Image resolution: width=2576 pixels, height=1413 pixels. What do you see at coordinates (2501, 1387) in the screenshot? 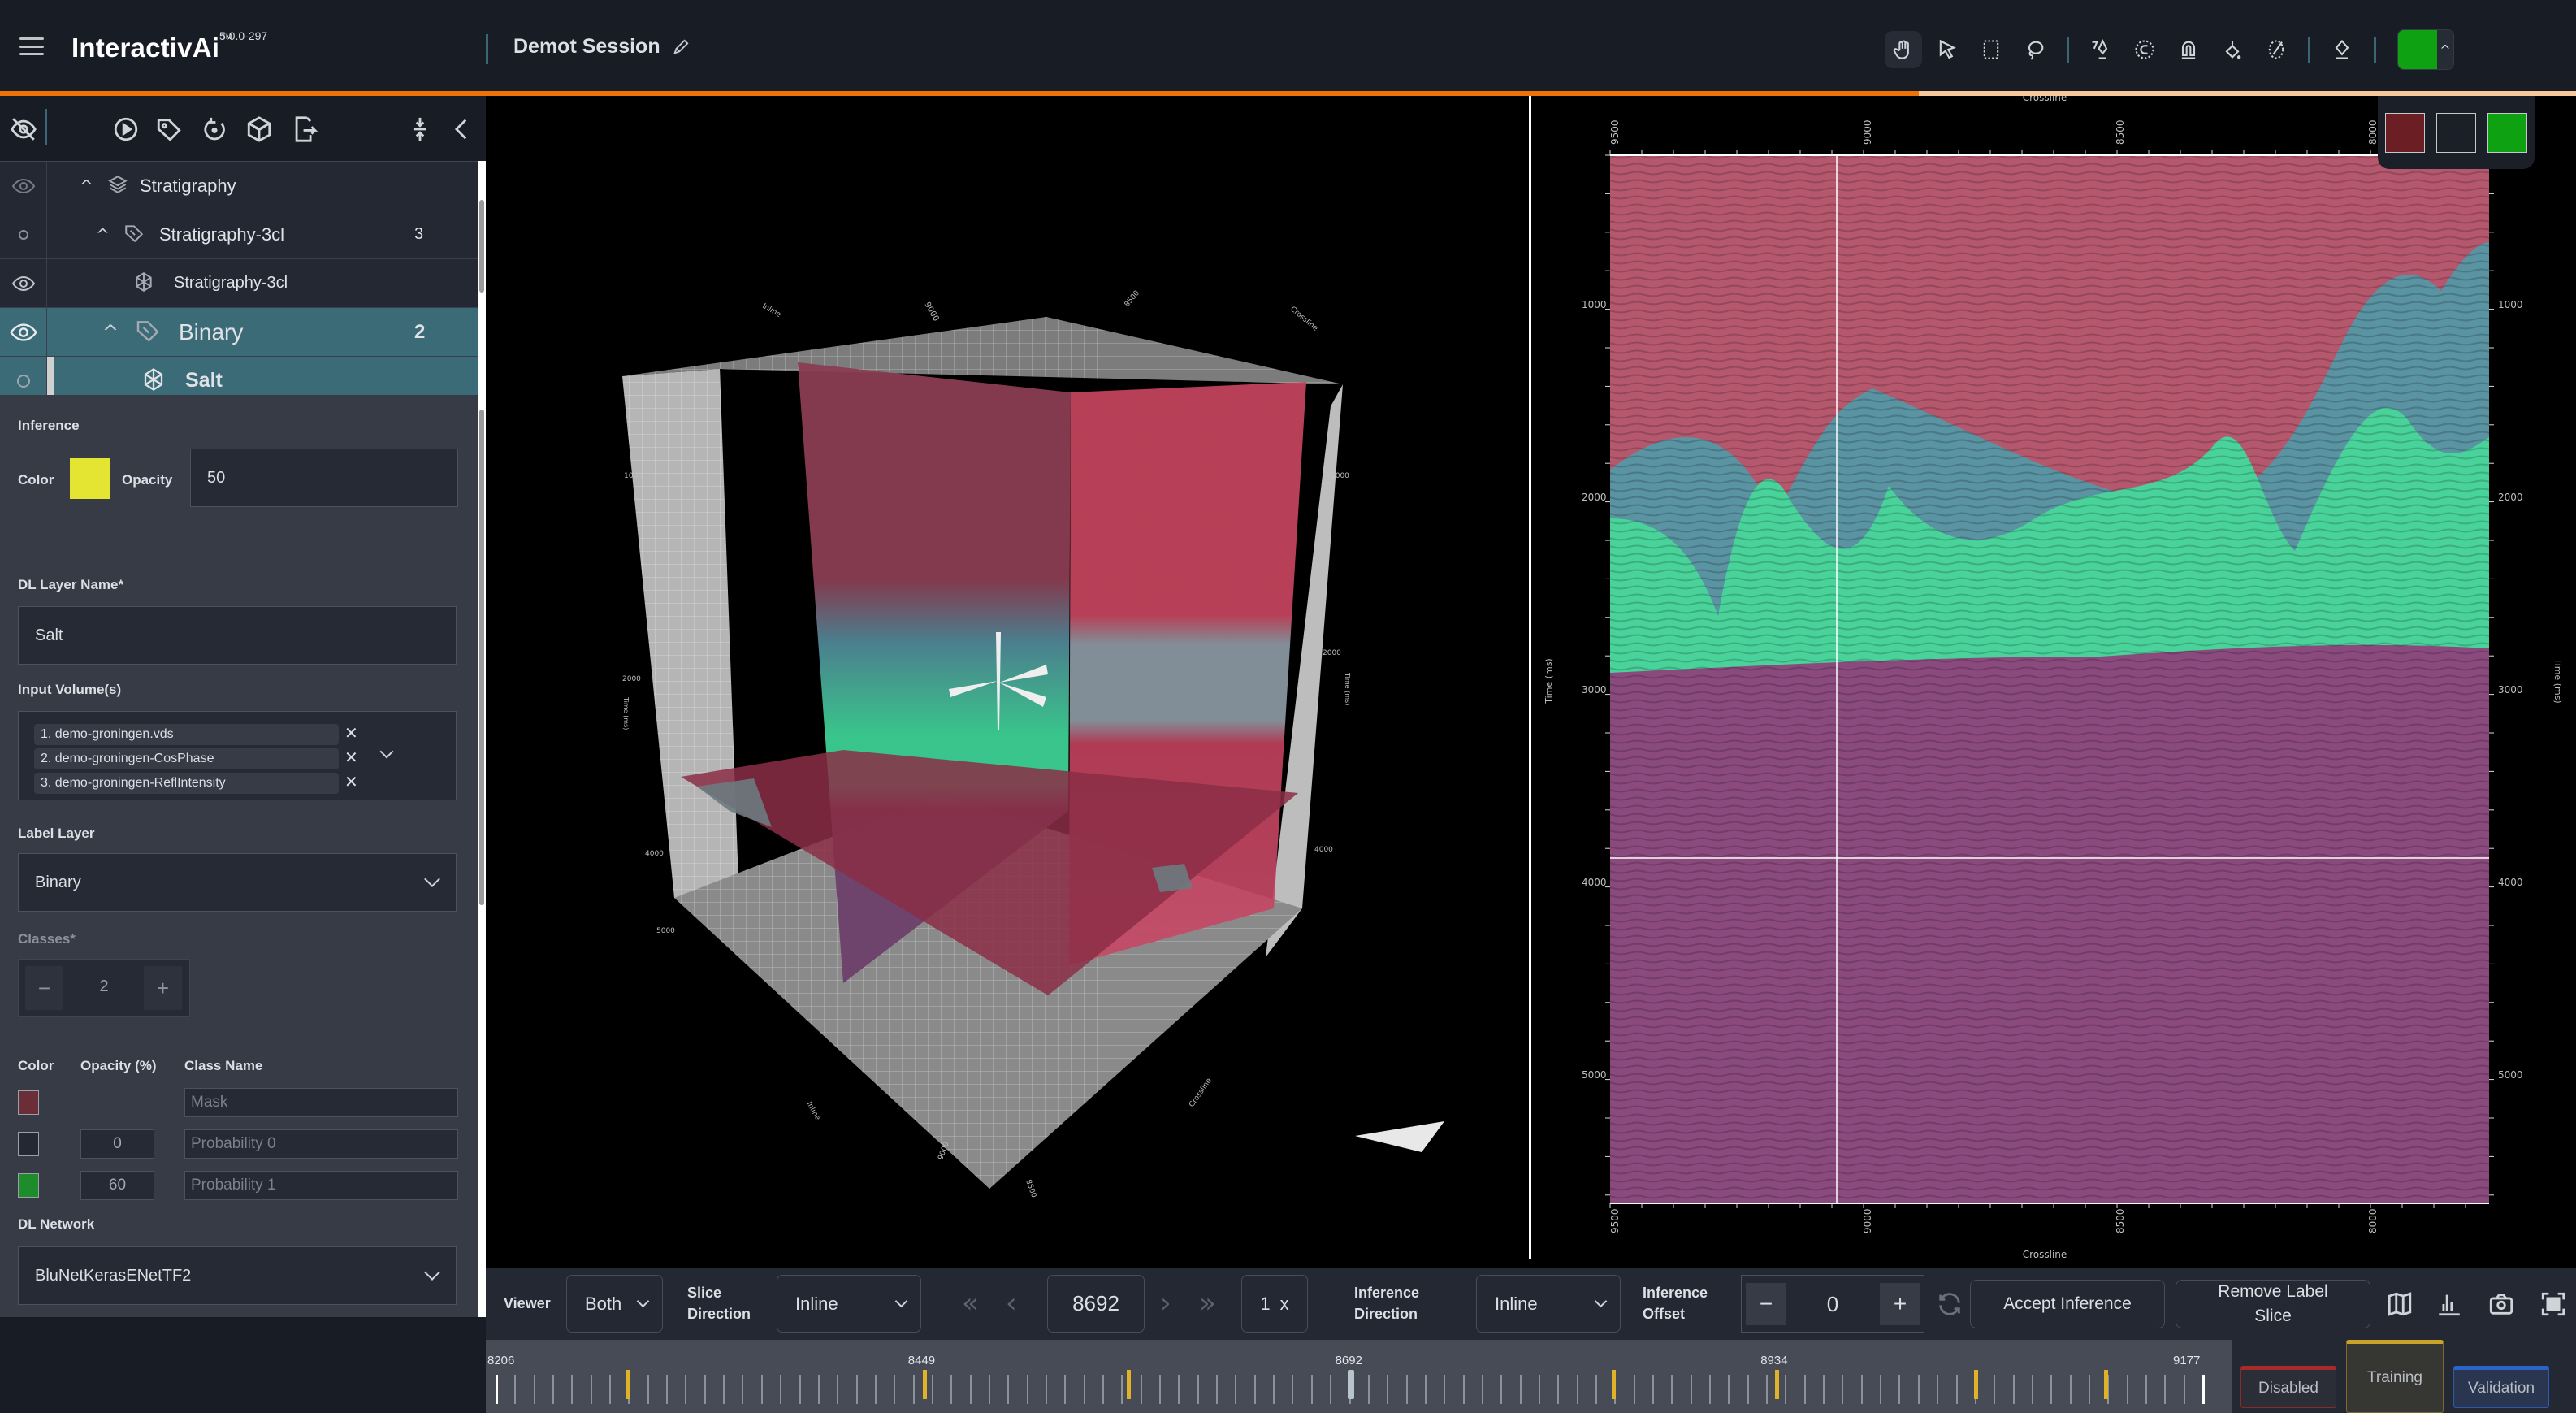
I see `mode-validation-button: Validation` at bounding box center [2501, 1387].